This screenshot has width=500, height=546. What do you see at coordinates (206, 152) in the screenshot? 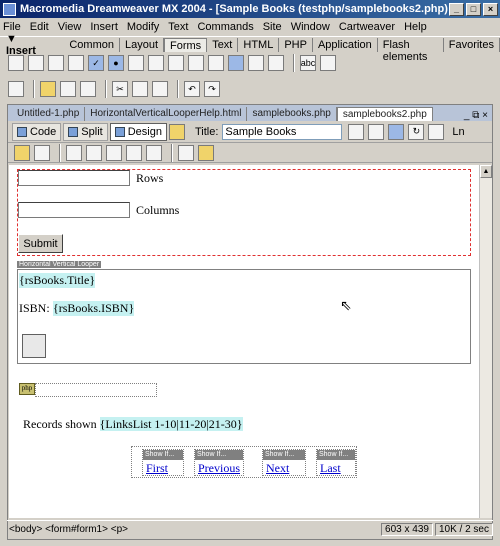
I see `xslt-icon` at bounding box center [206, 152].